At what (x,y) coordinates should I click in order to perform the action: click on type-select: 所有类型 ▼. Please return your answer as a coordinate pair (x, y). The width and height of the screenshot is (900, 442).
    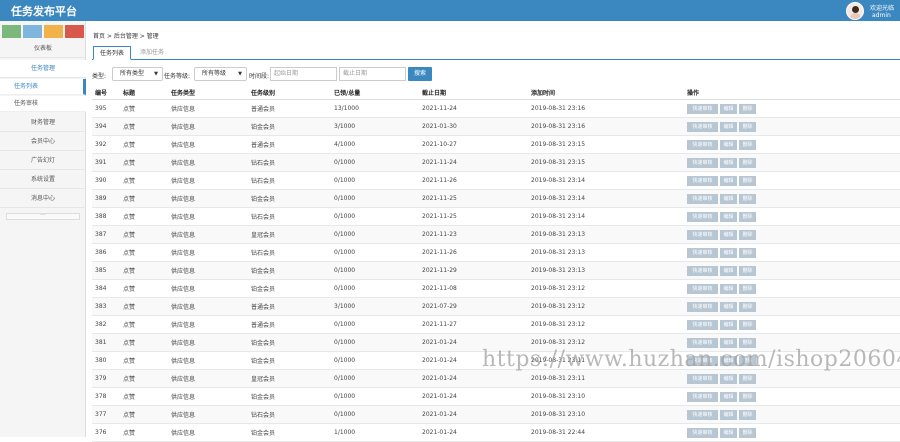
    Looking at the image, I should click on (137, 74).